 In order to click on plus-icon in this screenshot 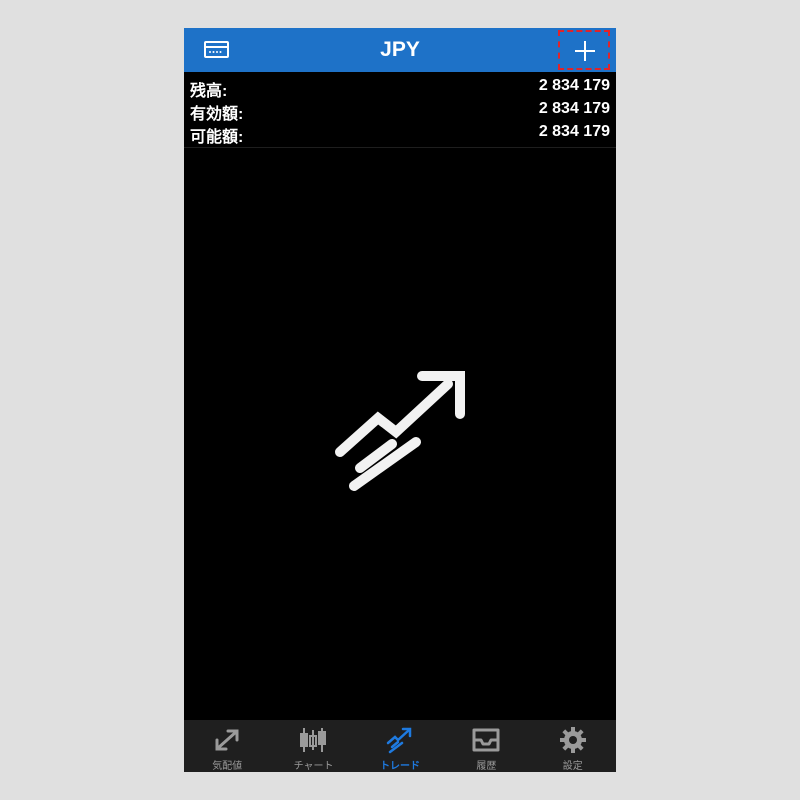, I will do `click(585, 51)`.